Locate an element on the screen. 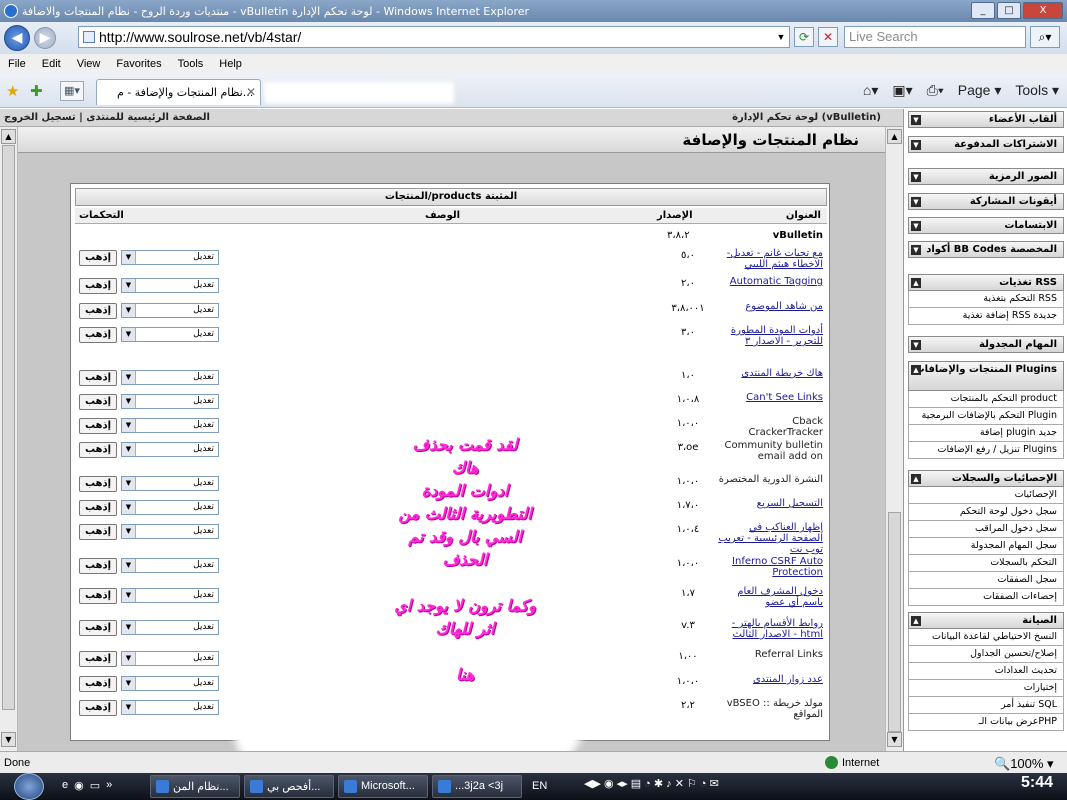 This screenshot has height=809, width=1067. scroll-thumb is located at coordinates (8, 427).